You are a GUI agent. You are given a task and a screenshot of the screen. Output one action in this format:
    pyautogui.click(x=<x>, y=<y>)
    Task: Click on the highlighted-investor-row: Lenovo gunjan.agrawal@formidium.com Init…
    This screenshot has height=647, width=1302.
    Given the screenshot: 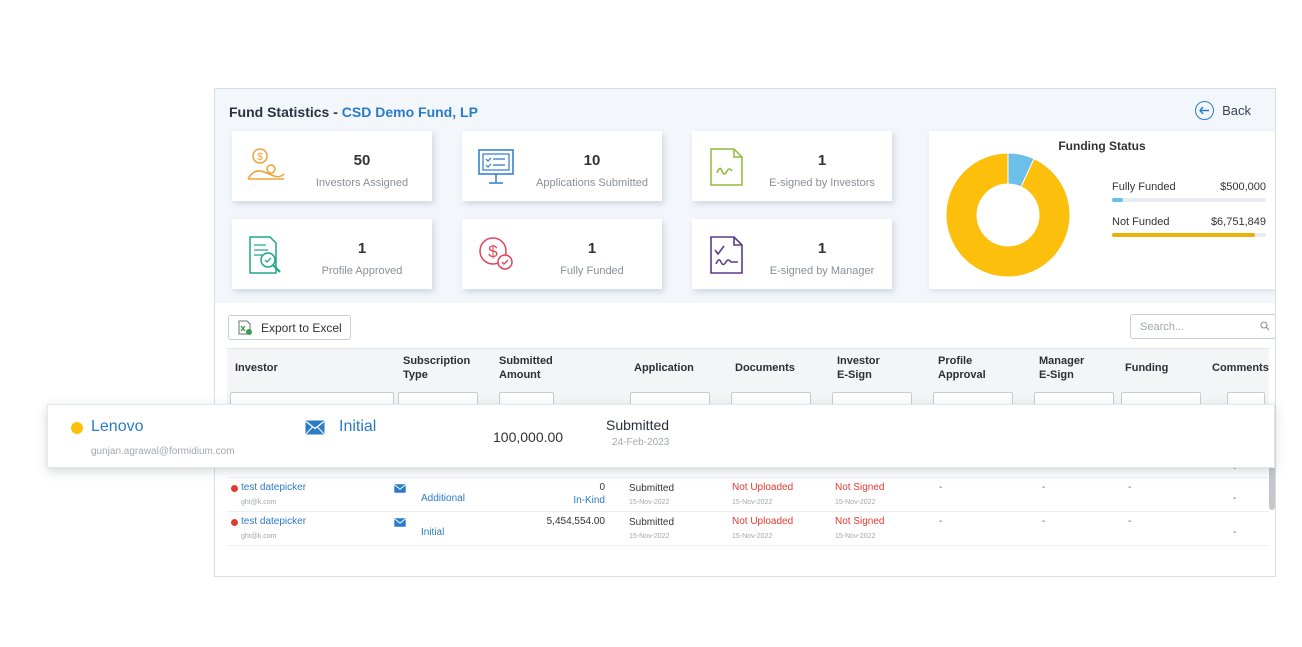 What is the action you would take?
    pyautogui.click(x=661, y=436)
    